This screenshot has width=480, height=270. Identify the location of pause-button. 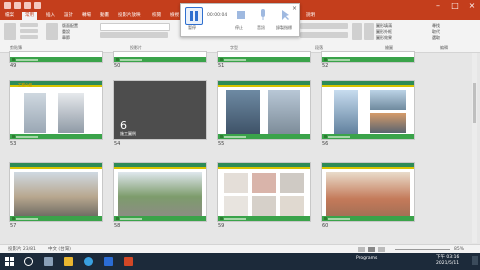
(194, 16).